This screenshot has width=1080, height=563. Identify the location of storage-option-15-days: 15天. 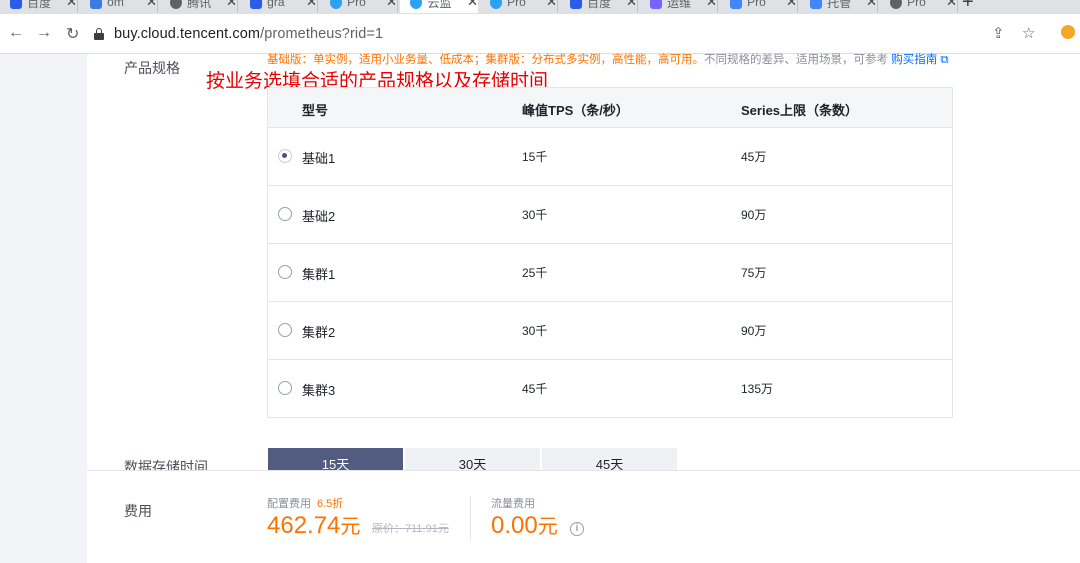
(335, 459).